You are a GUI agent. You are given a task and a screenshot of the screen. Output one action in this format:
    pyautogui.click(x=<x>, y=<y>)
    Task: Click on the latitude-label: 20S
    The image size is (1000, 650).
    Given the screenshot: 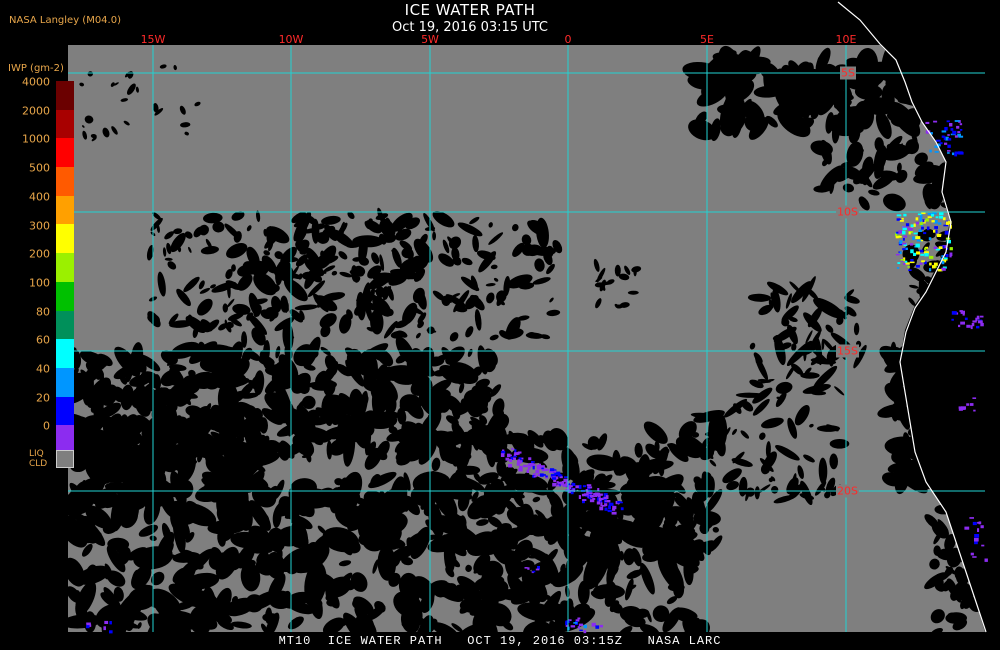 What is the action you would take?
    pyautogui.click(x=847, y=491)
    